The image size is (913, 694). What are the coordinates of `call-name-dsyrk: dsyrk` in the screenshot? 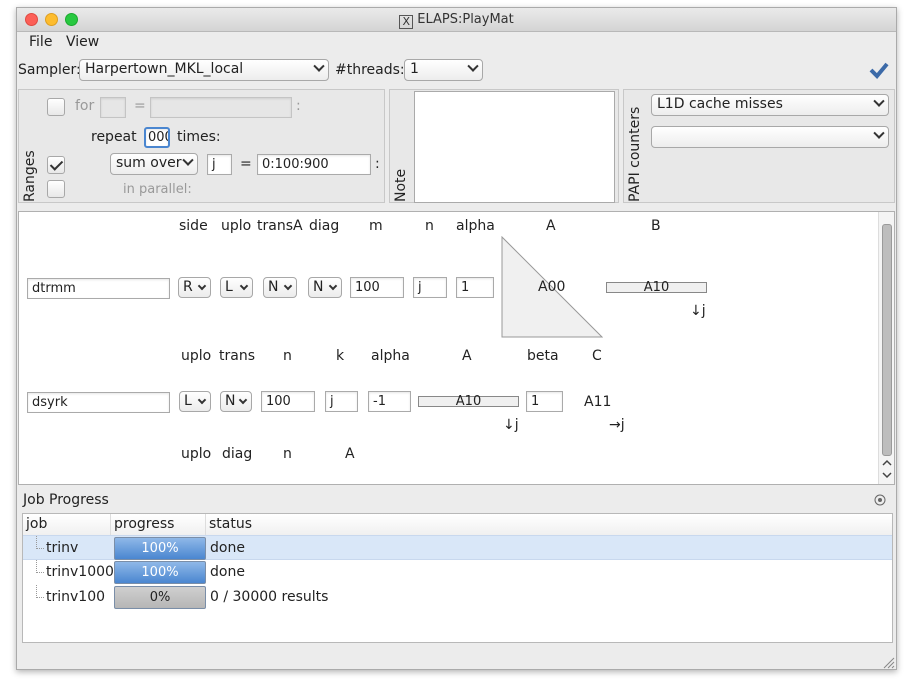 It's located at (98, 402).